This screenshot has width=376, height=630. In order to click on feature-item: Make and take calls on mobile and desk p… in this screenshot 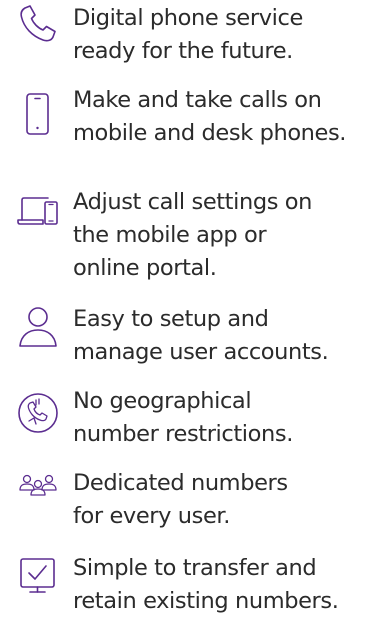, I will do `click(188, 119)`.